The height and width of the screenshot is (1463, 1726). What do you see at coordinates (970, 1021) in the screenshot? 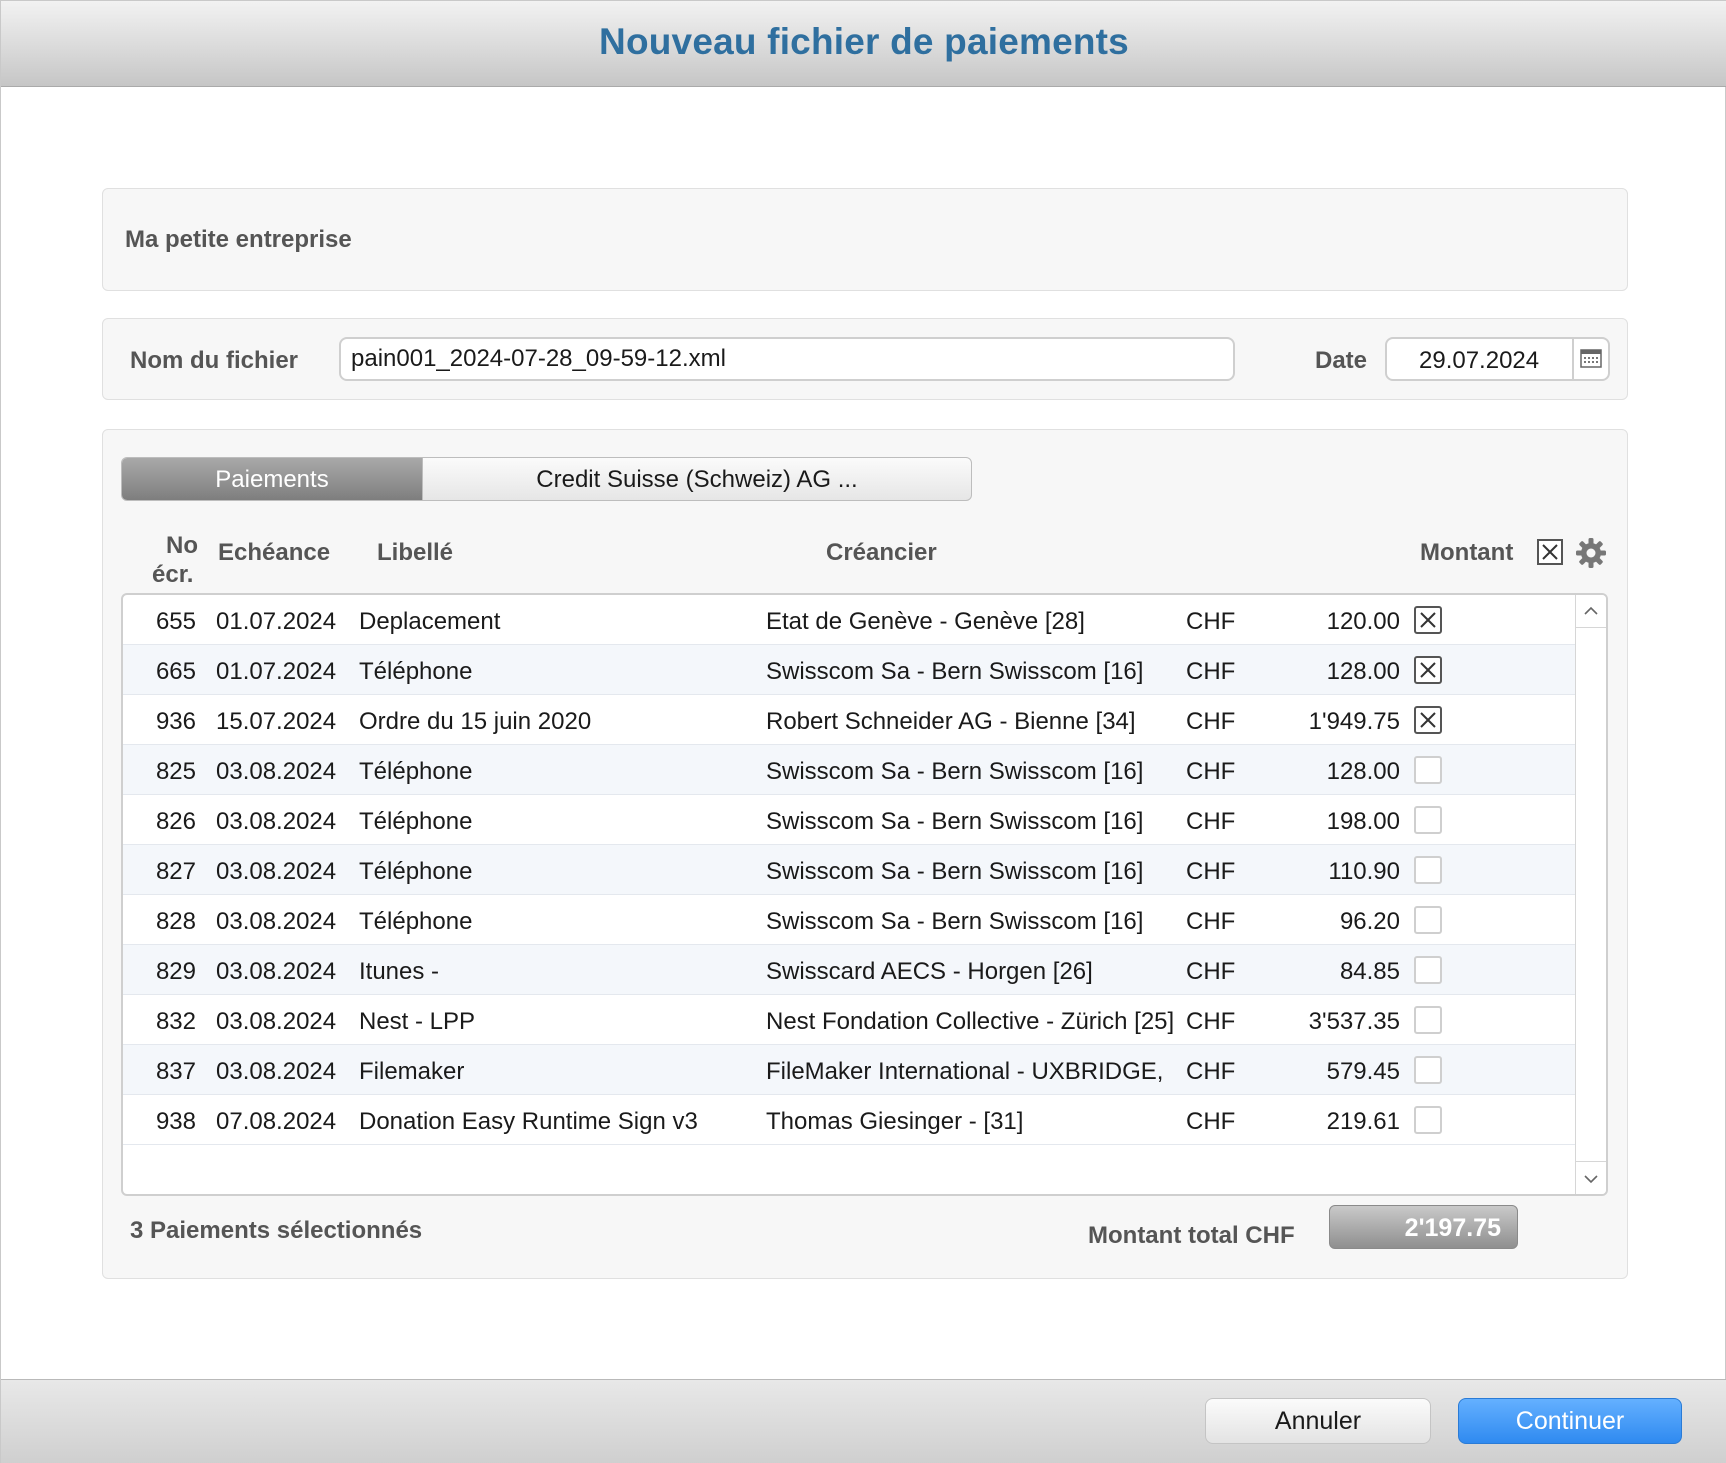
I see `cell-creancier: Nest Fondation Collective - Zürich [25]` at bounding box center [970, 1021].